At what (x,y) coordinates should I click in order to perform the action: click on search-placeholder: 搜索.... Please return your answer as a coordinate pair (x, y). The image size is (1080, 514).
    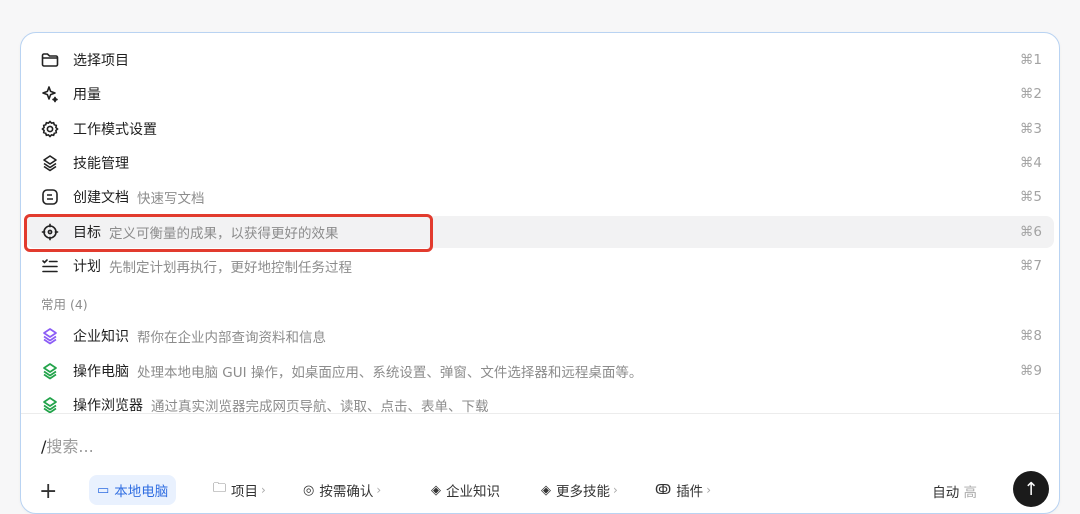
    Looking at the image, I should click on (70, 446).